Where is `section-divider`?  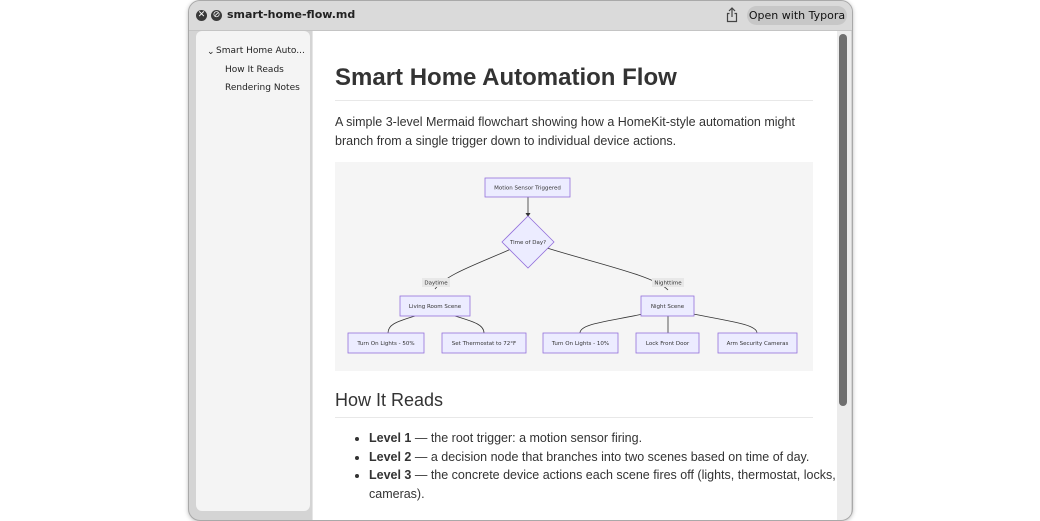 section-divider is located at coordinates (574, 417).